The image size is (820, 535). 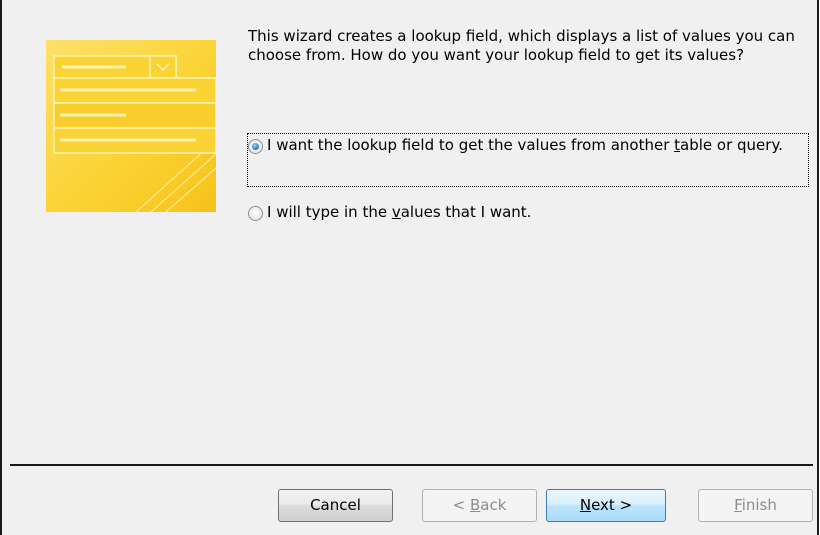 What do you see at coordinates (479, 505) in the screenshot?
I see `back-button: < Back` at bounding box center [479, 505].